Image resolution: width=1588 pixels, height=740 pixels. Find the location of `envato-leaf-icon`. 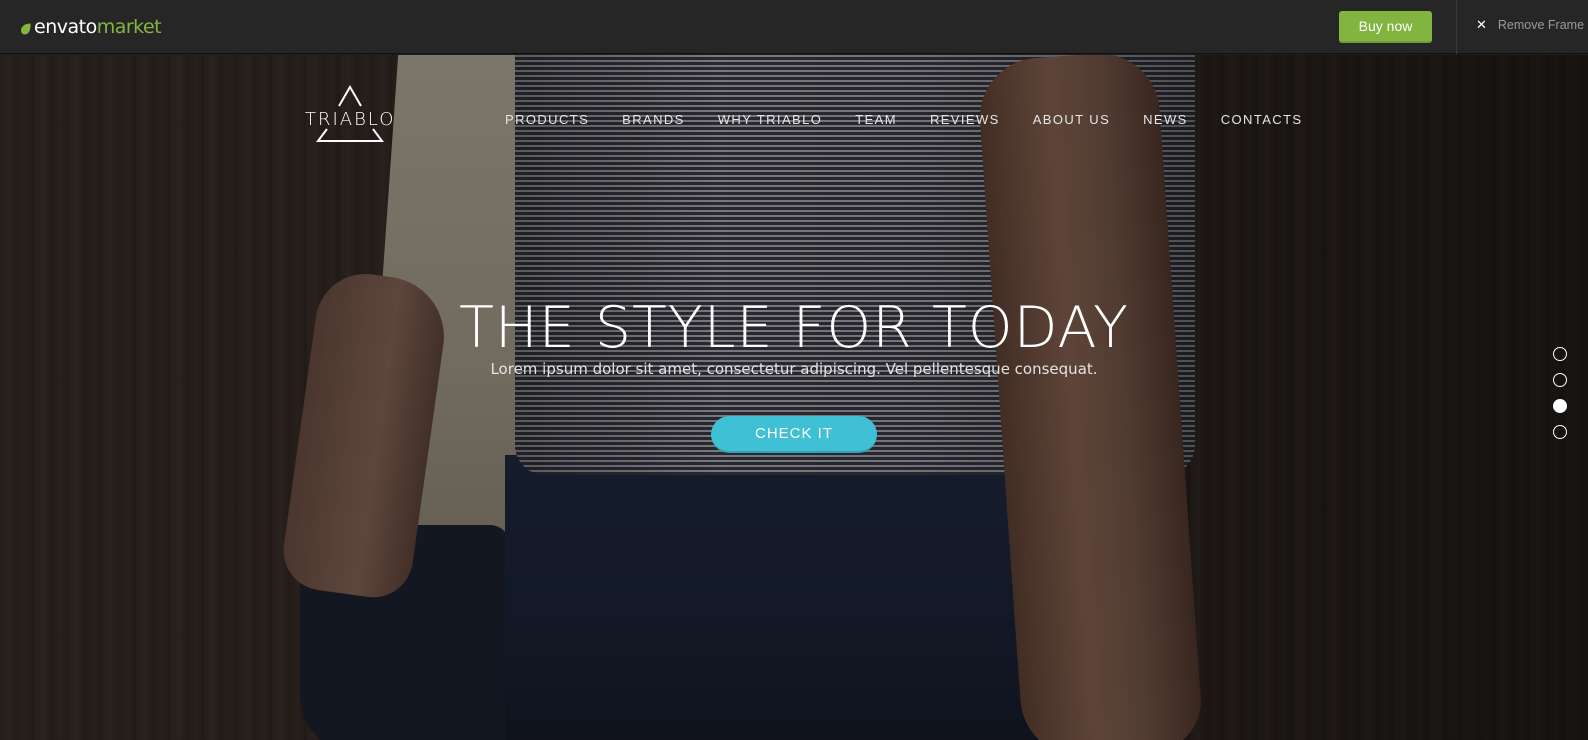

envato-leaf-icon is located at coordinates (26, 28).